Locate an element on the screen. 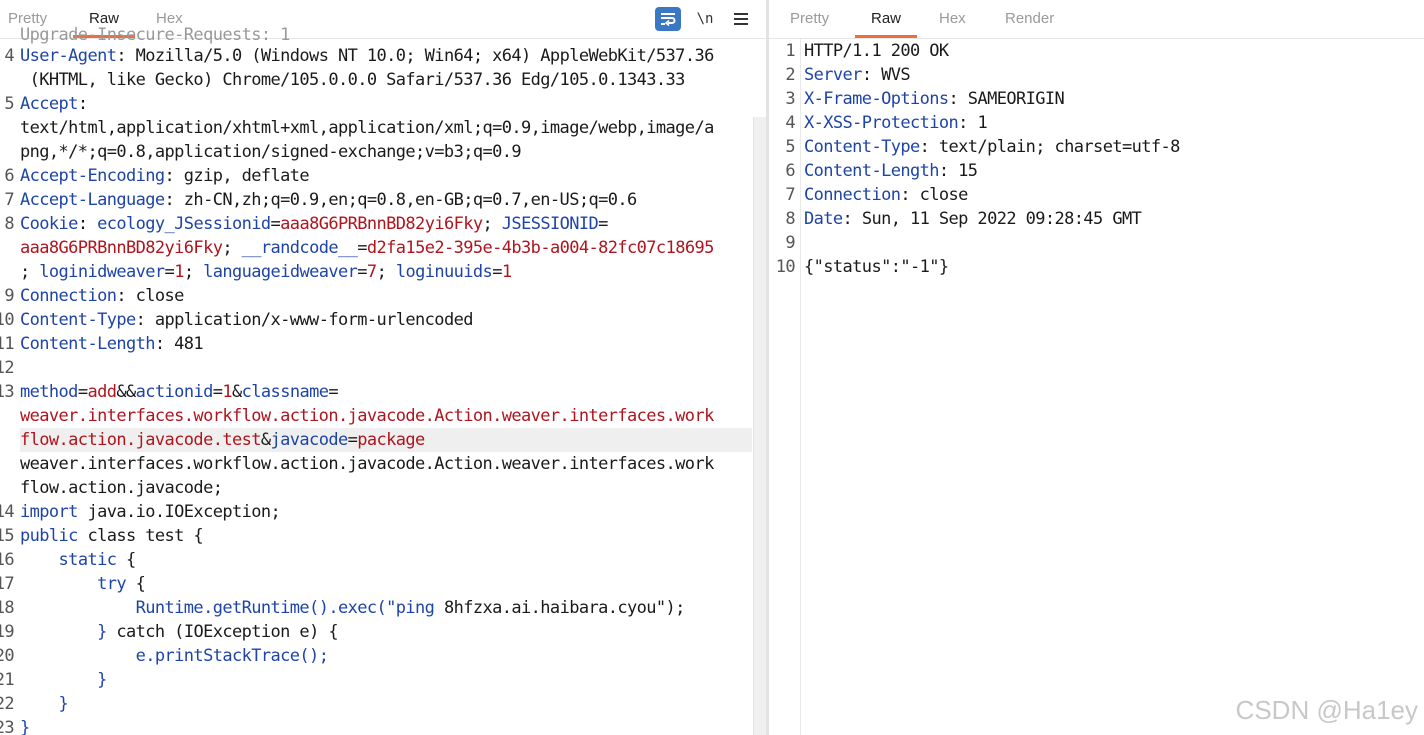 The width and height of the screenshot is (1424, 735). code-key: static is located at coordinates (87, 560).